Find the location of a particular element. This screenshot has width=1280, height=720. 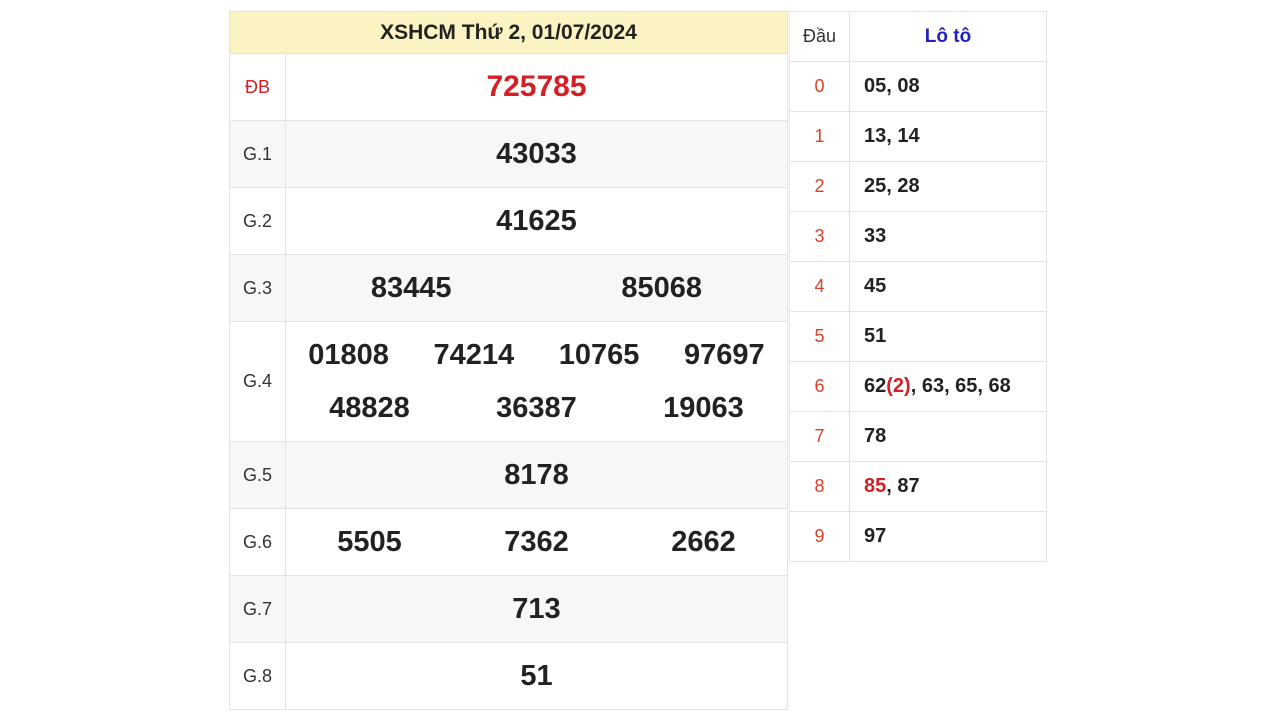

loto-row: 4 45 is located at coordinates (918, 286).